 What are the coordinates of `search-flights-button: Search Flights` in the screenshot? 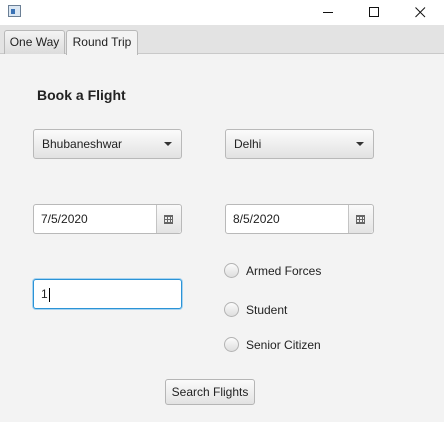 It's located at (210, 392).